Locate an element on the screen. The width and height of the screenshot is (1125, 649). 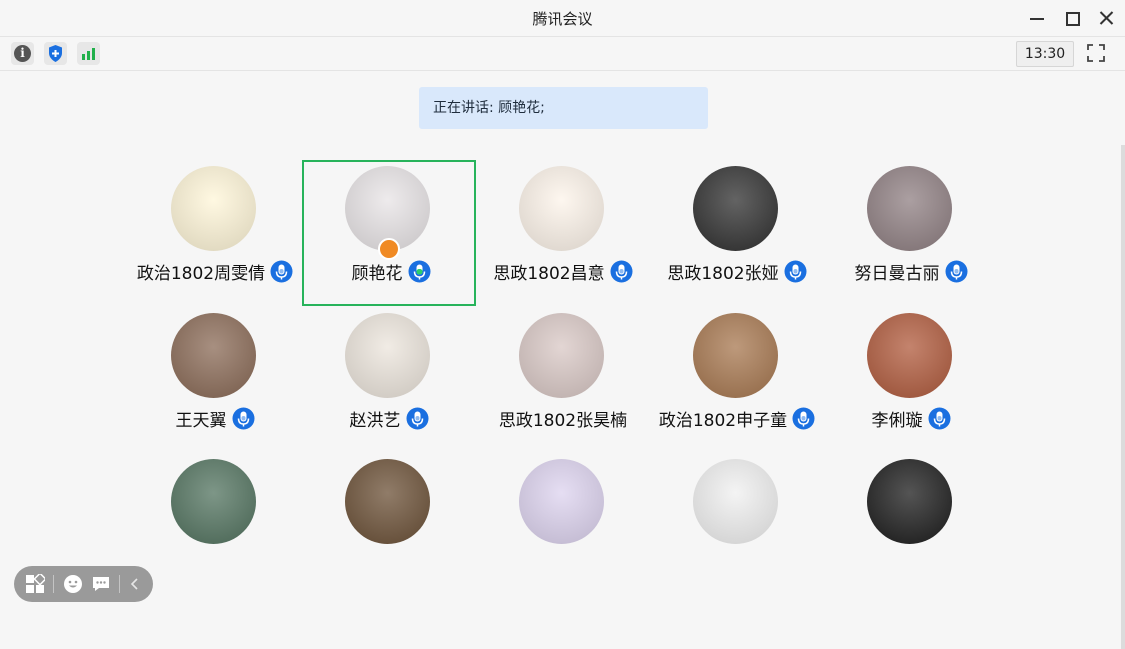
participant-name-line: 思政1802张娅 is located at coordinates (737, 271).